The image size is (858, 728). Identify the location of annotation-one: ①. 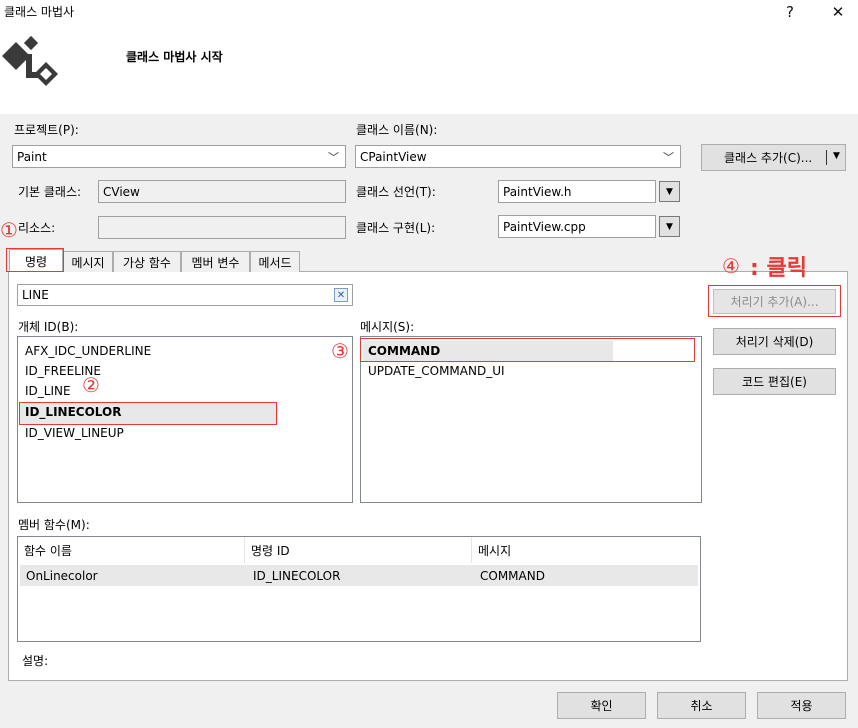
(9, 230).